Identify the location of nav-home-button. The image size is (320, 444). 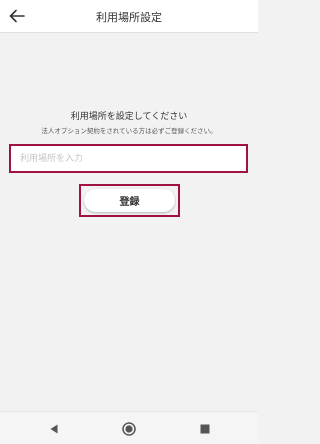
(129, 429).